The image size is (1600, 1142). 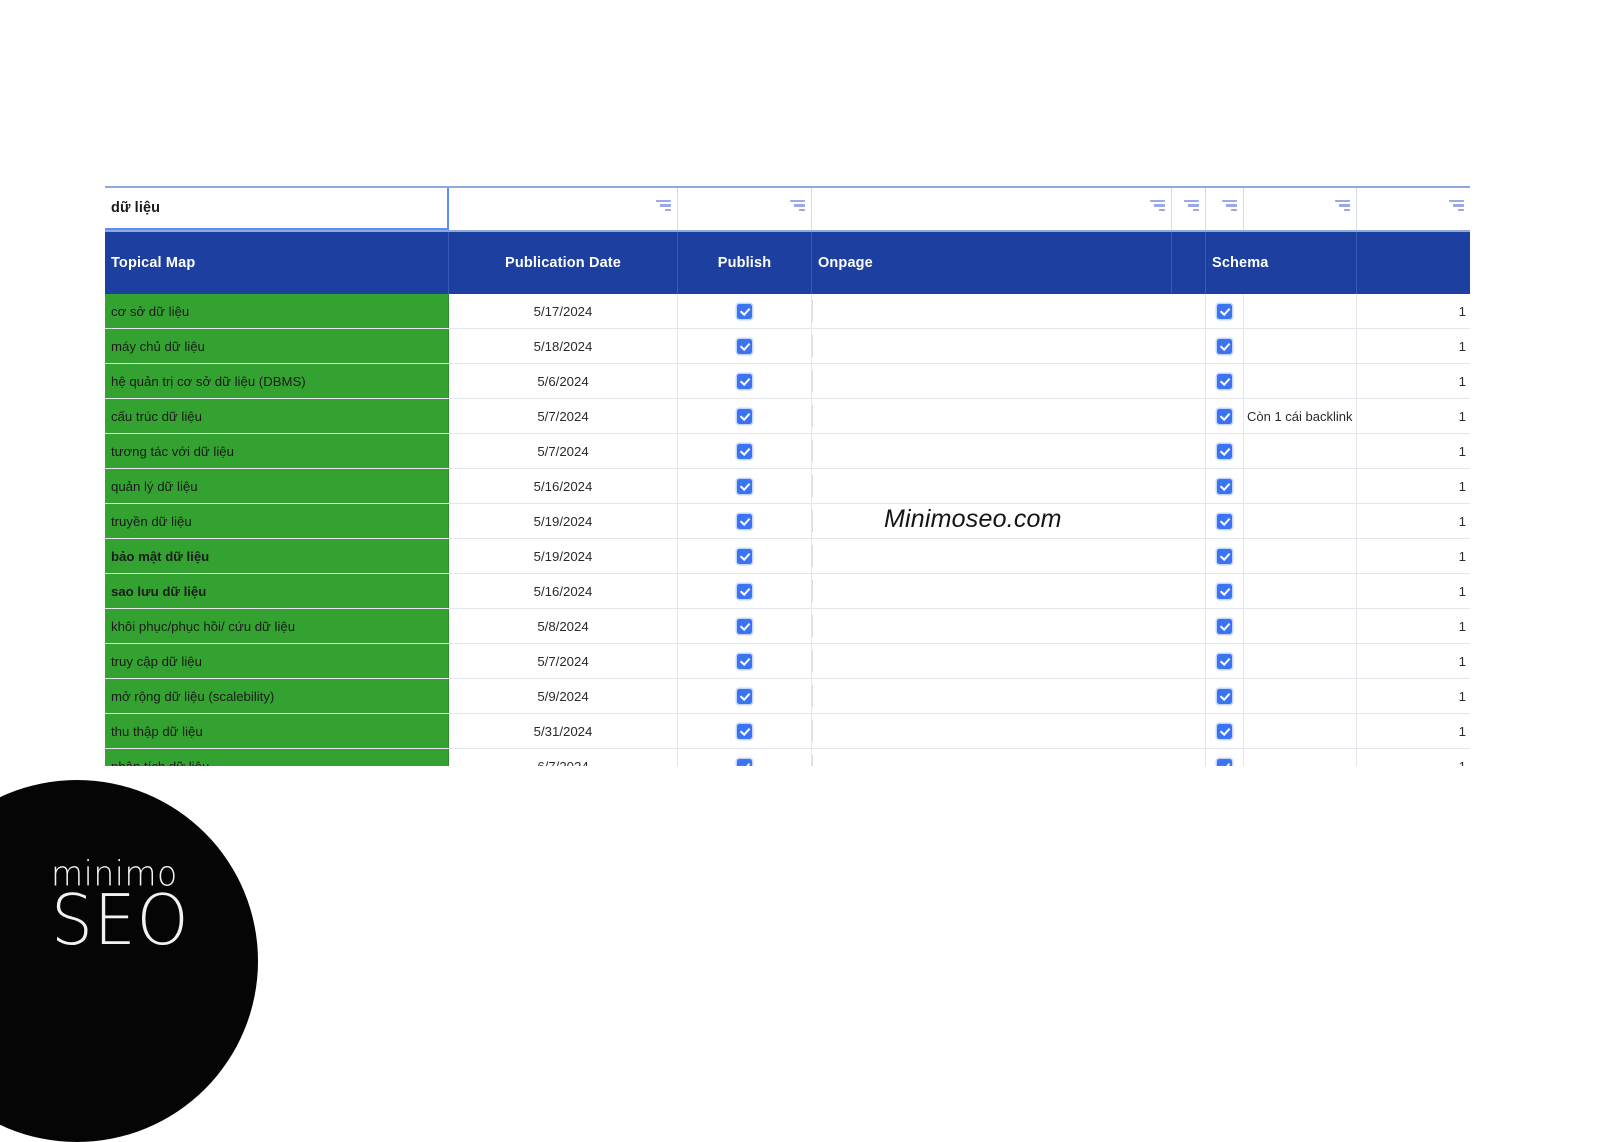 What do you see at coordinates (1281, 263) in the screenshot?
I see `column-header-schema: Schema` at bounding box center [1281, 263].